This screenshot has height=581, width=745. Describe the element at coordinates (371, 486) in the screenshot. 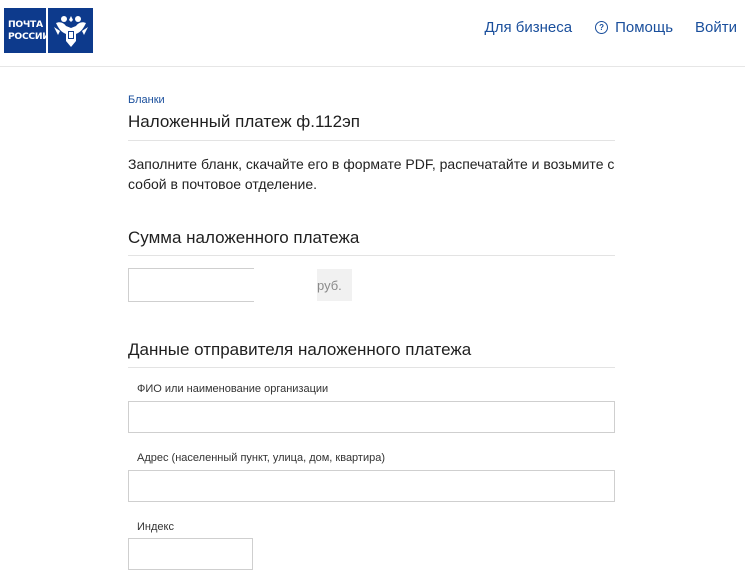

I see `sender-address-input` at that location.